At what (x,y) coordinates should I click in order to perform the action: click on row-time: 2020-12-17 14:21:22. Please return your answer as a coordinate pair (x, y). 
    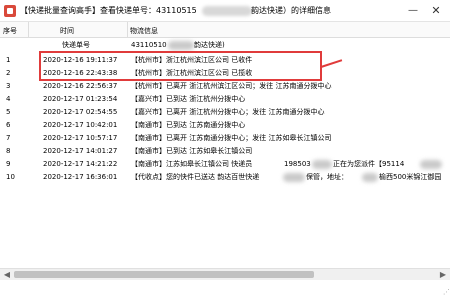
    Looking at the image, I should click on (80, 164).